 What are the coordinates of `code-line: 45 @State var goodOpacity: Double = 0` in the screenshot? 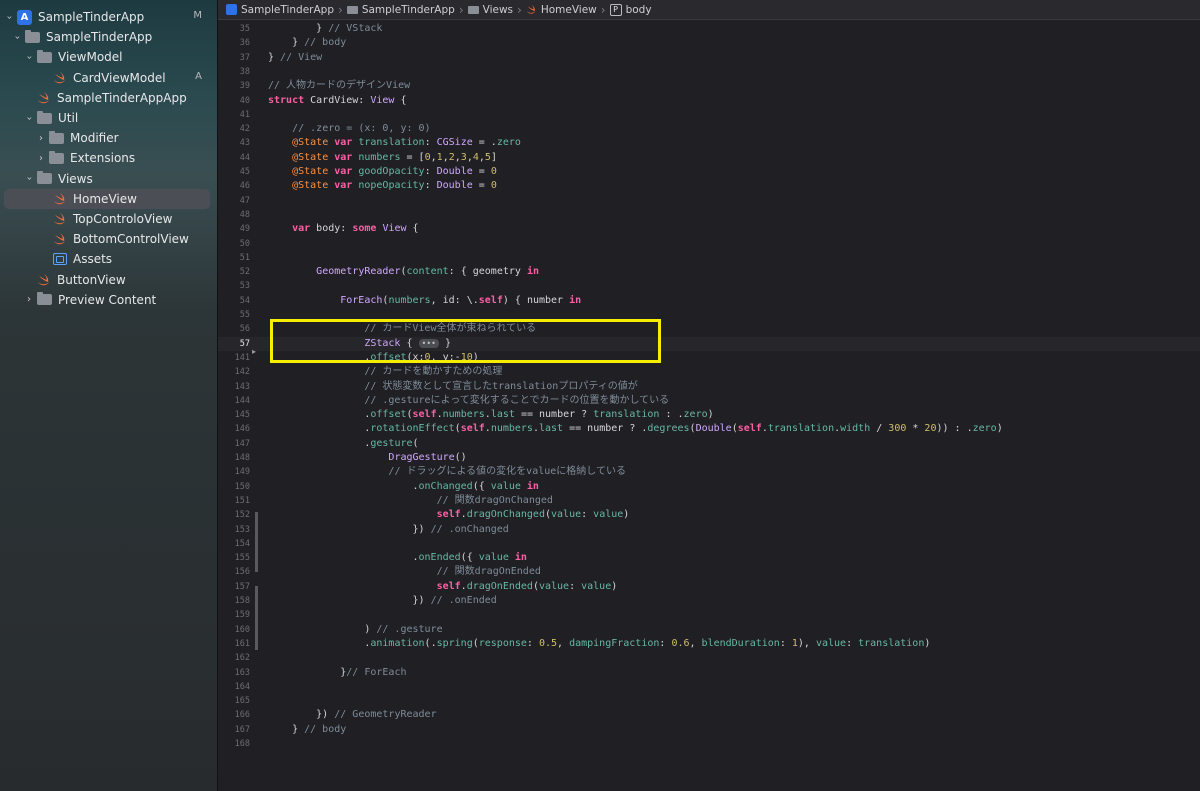 It's located at (709, 172).